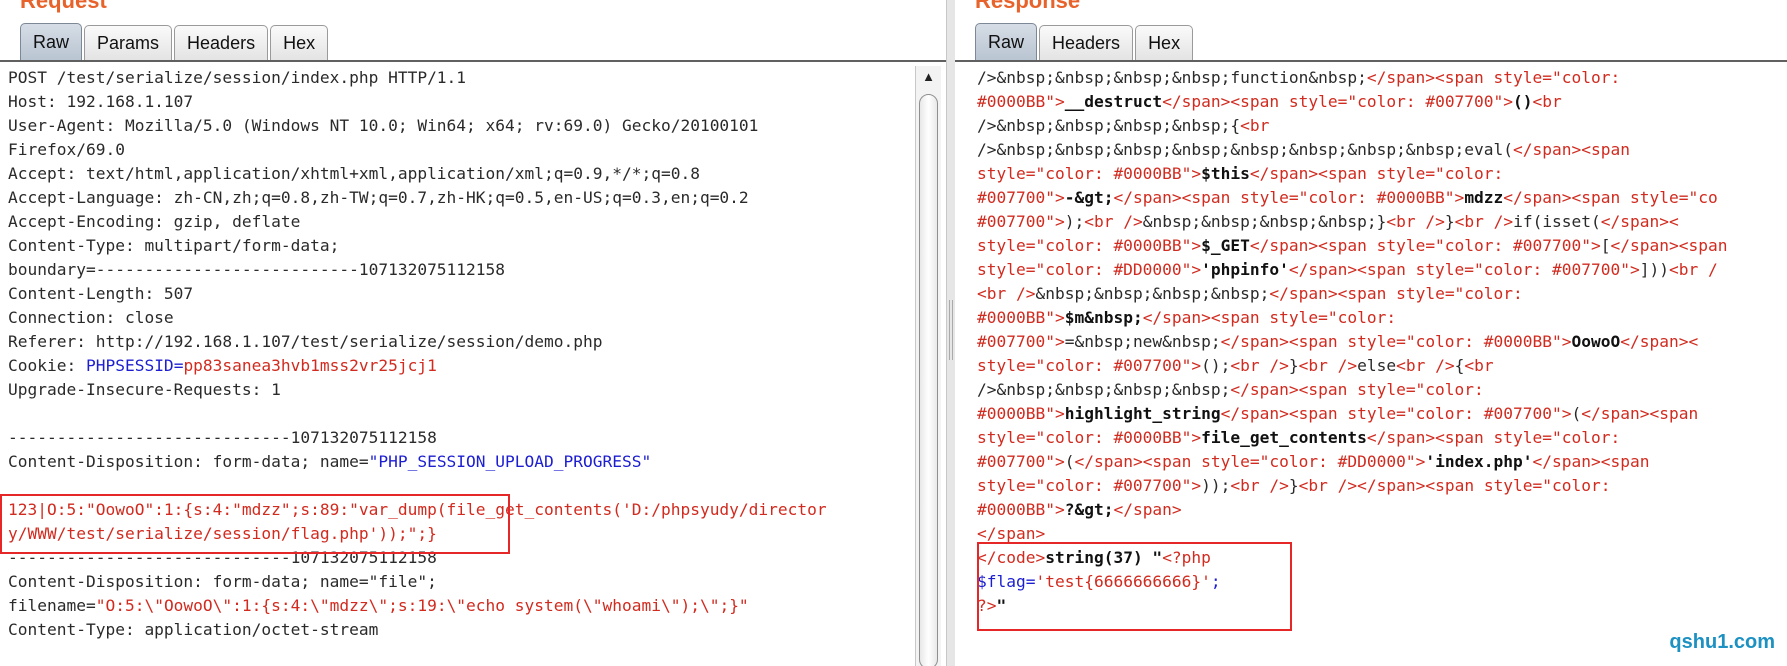 The height and width of the screenshot is (666, 1787). Describe the element at coordinates (128, 43) in the screenshot. I see `tab-params: Params` at that location.